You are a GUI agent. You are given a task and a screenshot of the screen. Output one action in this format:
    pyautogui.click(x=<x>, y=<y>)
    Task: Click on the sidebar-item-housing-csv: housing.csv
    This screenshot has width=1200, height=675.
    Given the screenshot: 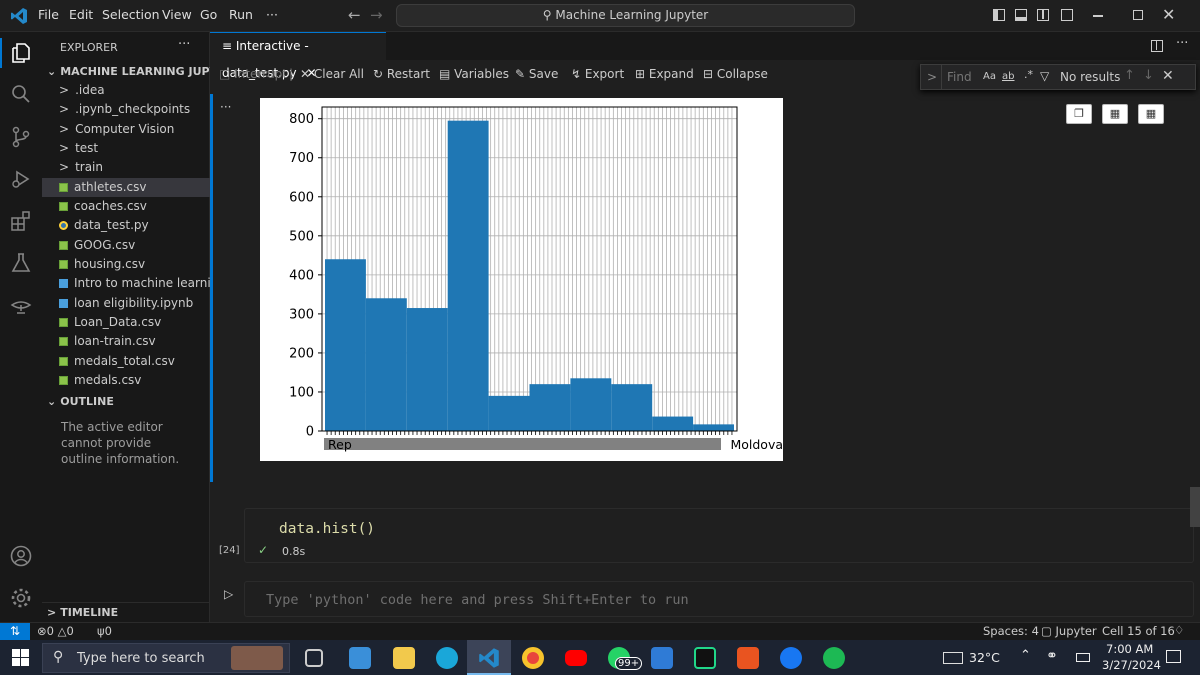 What is the action you would take?
    pyautogui.click(x=126, y=264)
    